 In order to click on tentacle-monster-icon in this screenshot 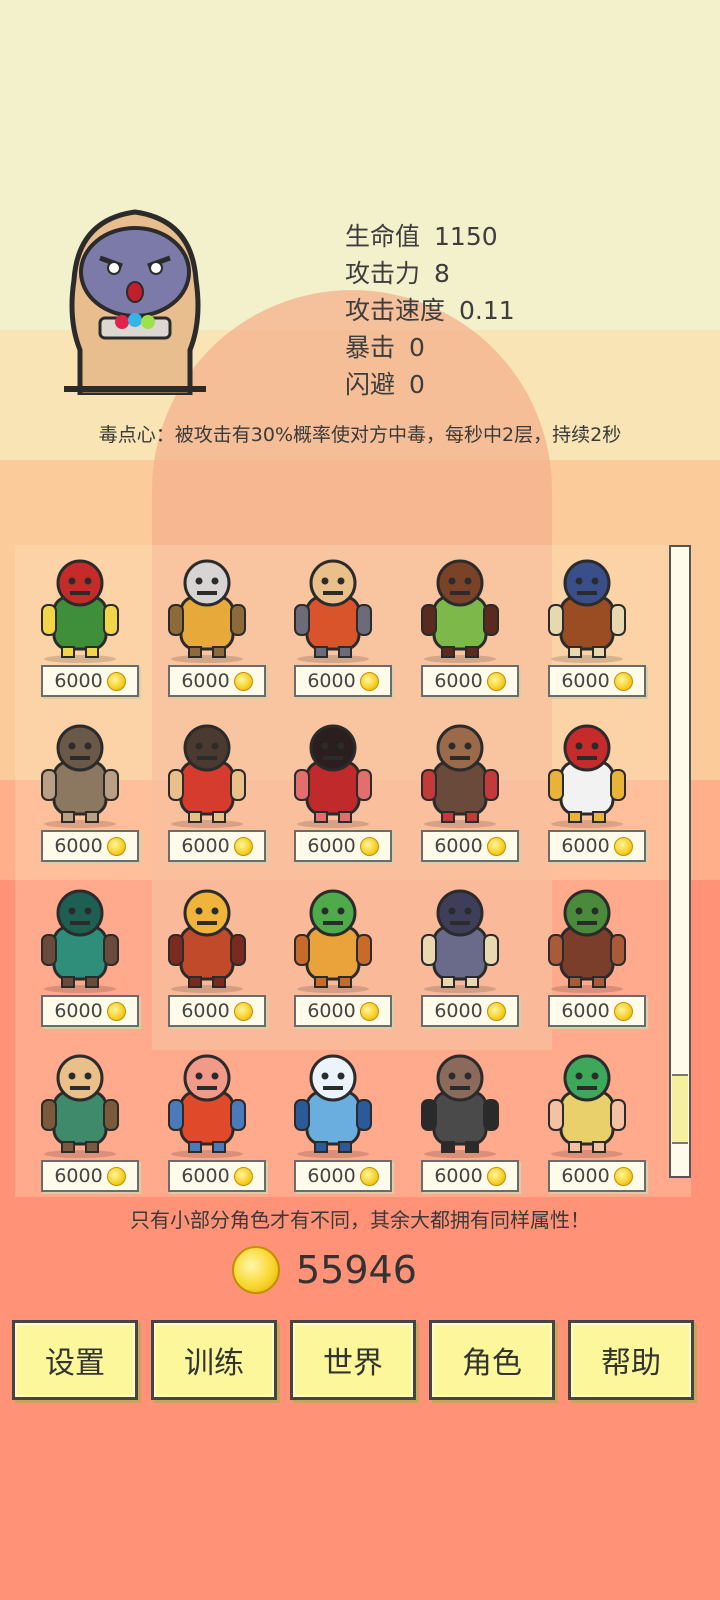, I will do `click(460, 941)`.